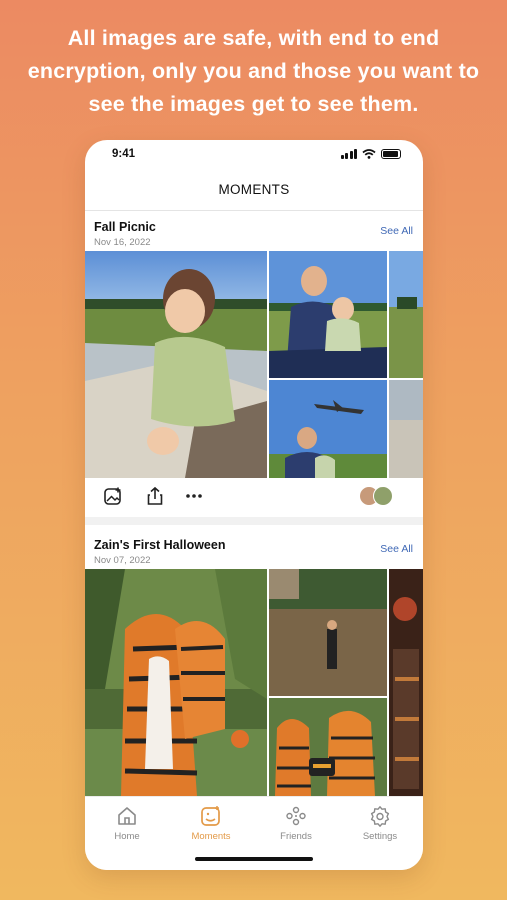 The height and width of the screenshot is (900, 507). What do you see at coordinates (122, 242) in the screenshot?
I see `moment-date: Nov 16, 2022` at bounding box center [122, 242].